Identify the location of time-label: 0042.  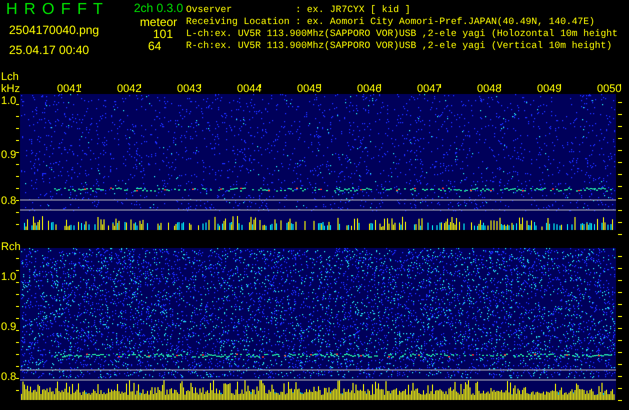
(129, 89).